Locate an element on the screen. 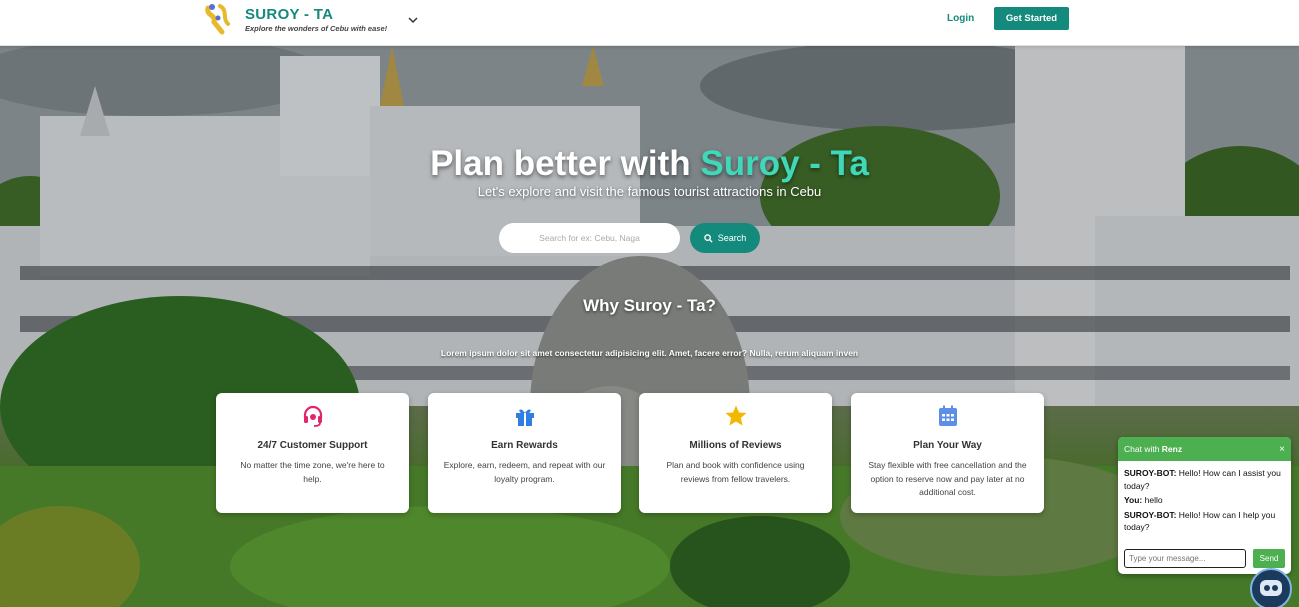  chat-message-input is located at coordinates (1185, 558).